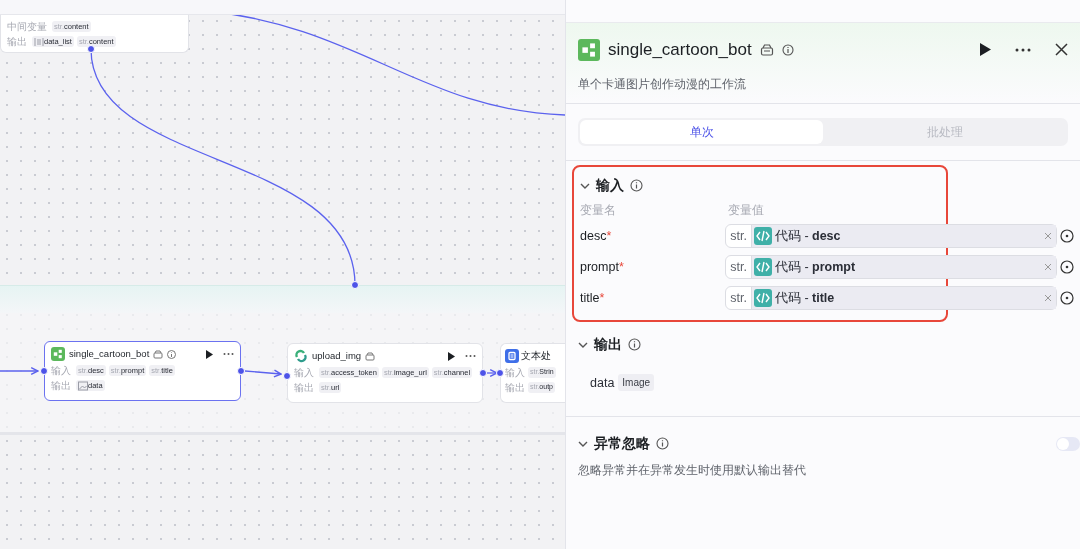  I want to click on type-tag: Image, so click(636, 383).